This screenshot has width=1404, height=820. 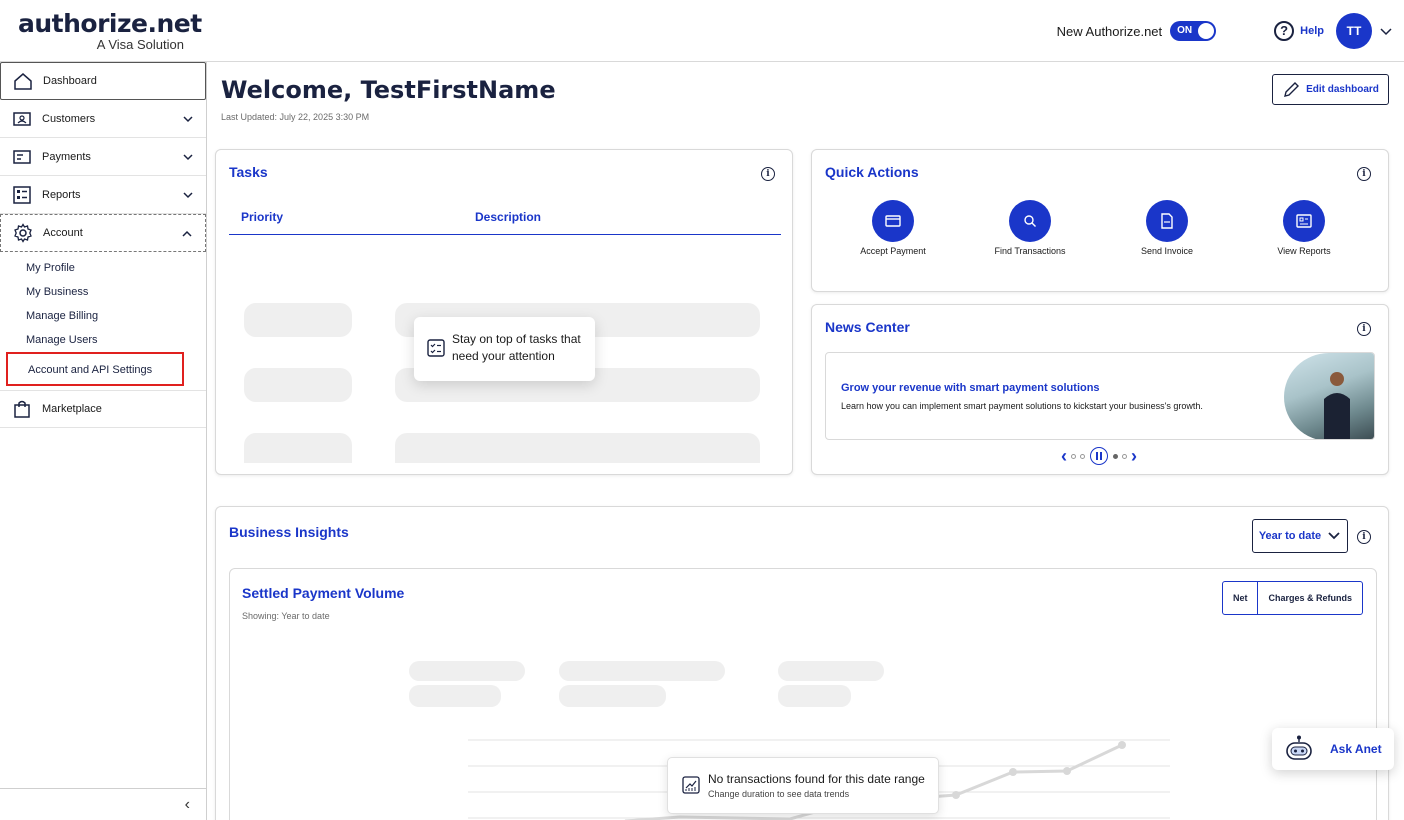 I want to click on pause-icon, so click(x=1099, y=456).